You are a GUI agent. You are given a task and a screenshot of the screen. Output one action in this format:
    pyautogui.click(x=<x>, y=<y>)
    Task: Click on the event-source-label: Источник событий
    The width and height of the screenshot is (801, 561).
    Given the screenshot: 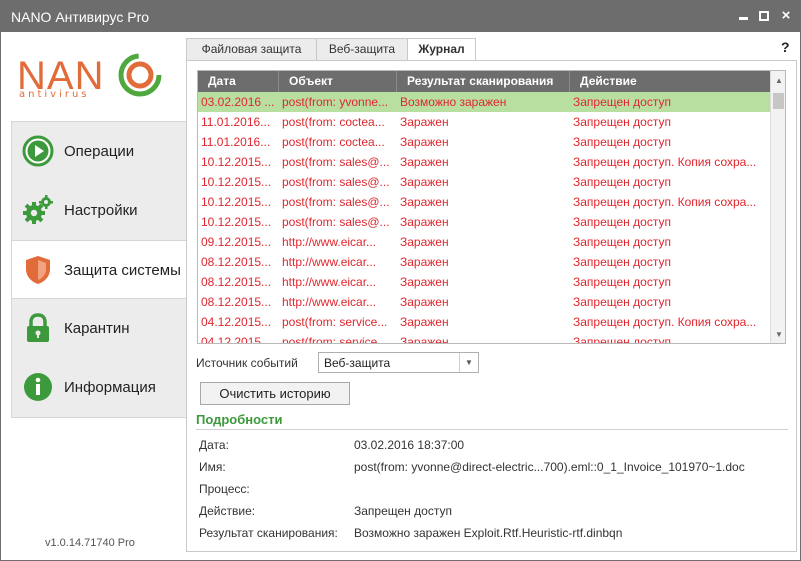 What is the action you would take?
    pyautogui.click(x=247, y=363)
    